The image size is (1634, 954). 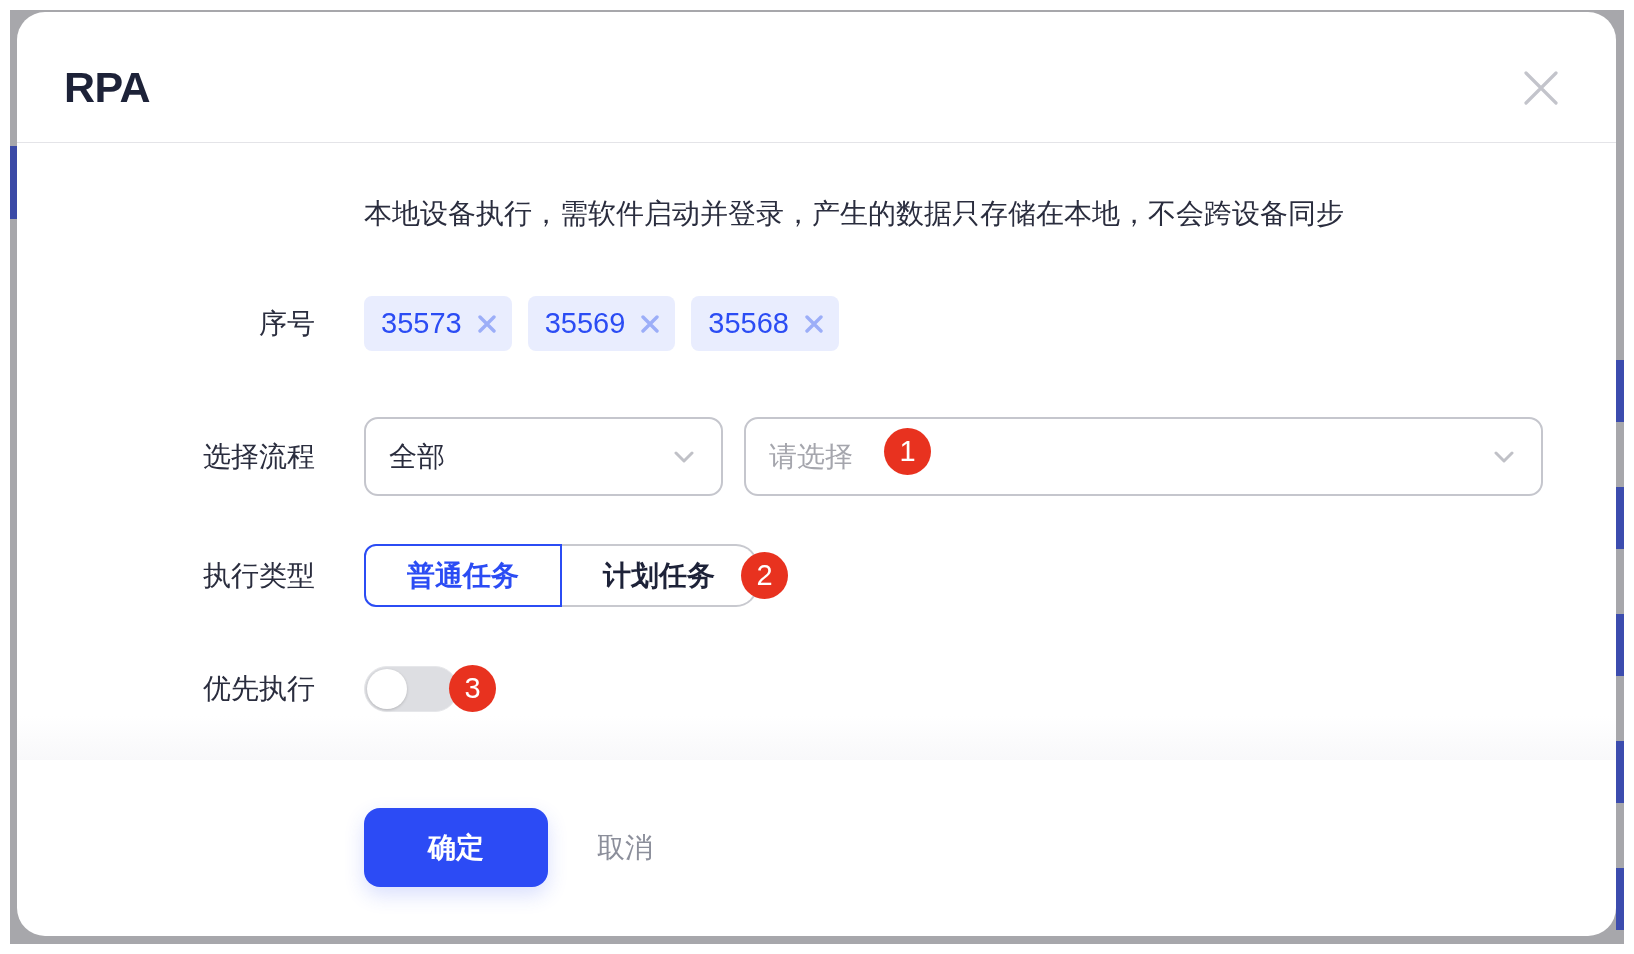 What do you see at coordinates (421, 323) in the screenshot?
I see `tag-text: 35573` at bounding box center [421, 323].